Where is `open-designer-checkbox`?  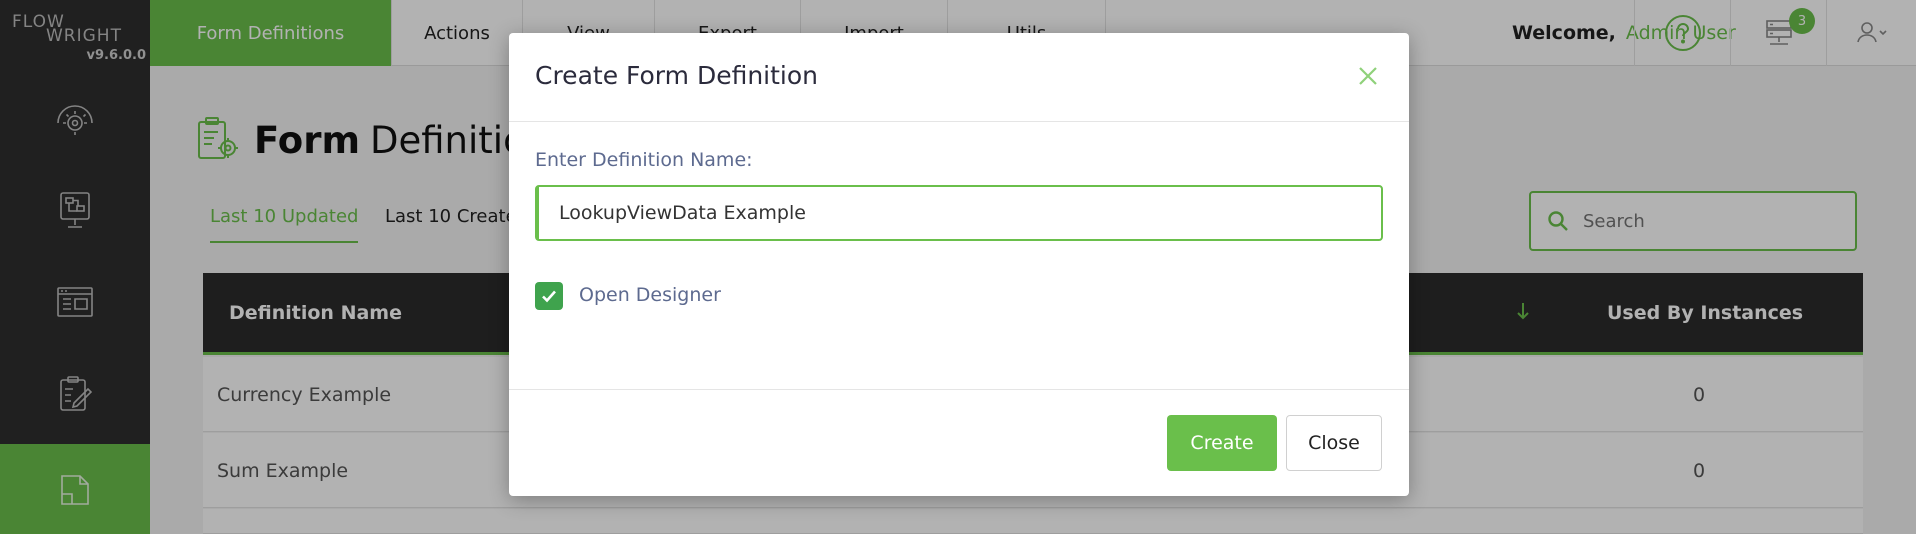 open-designer-checkbox is located at coordinates (549, 296).